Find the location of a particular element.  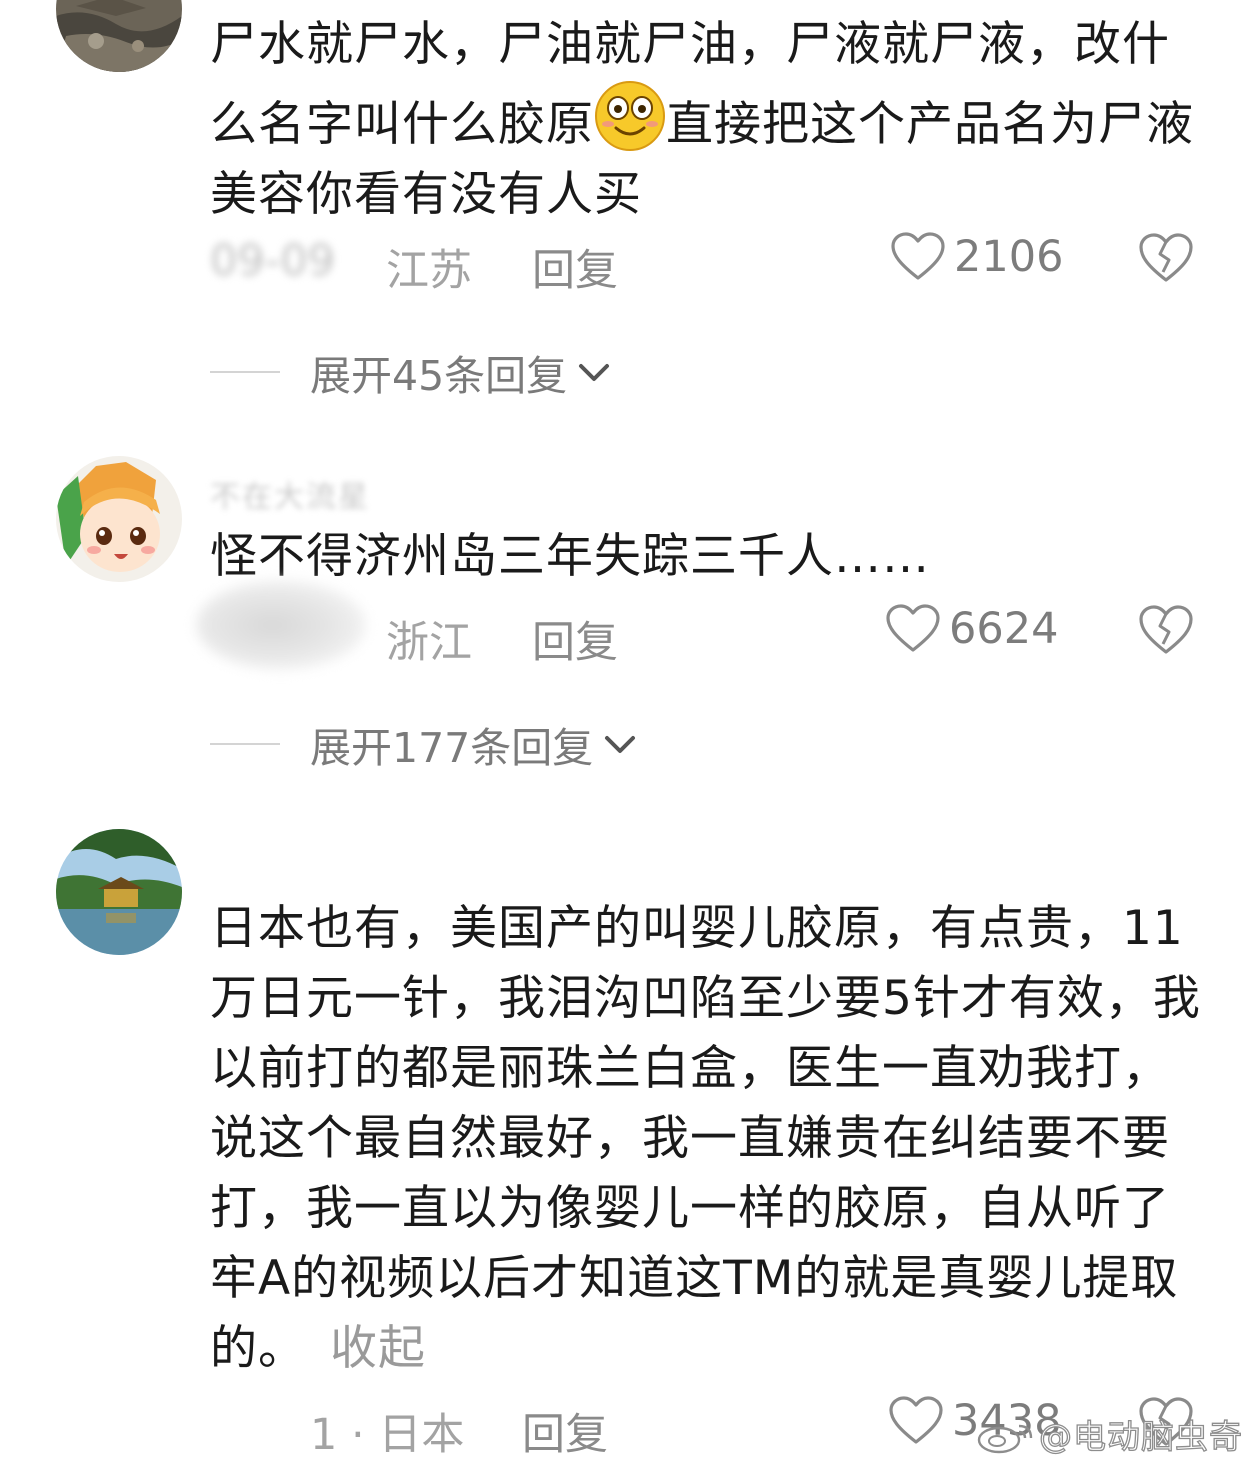

rock-photo-avatar-icon is located at coordinates (119, 36).